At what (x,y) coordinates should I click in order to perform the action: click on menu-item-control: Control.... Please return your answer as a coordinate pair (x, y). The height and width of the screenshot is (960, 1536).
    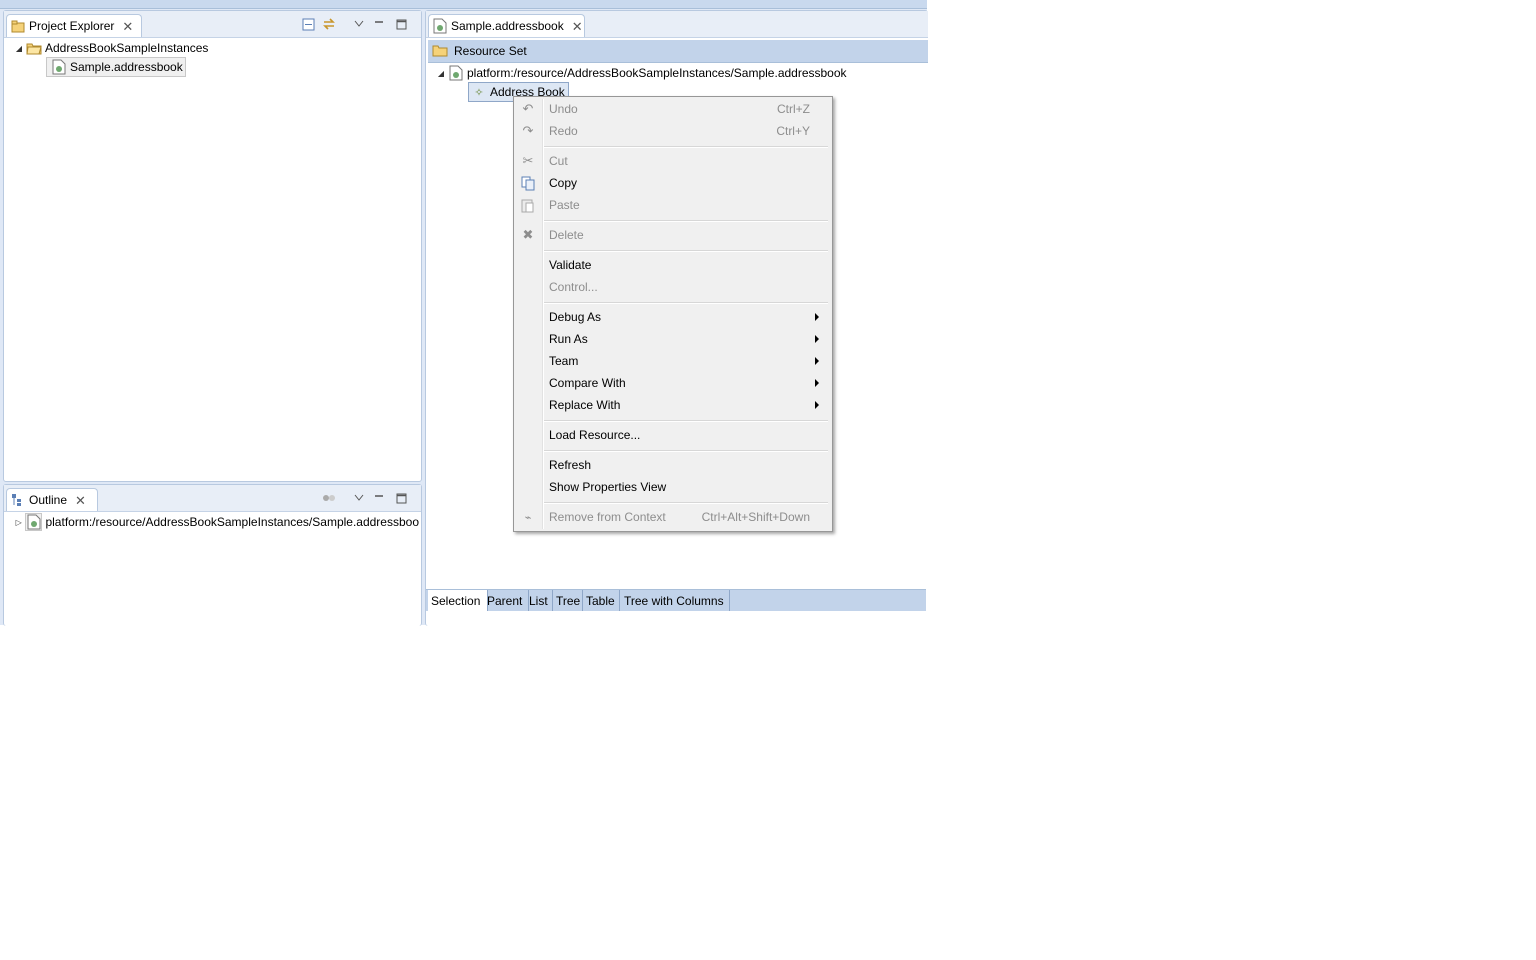
    Looking at the image, I should click on (672, 287).